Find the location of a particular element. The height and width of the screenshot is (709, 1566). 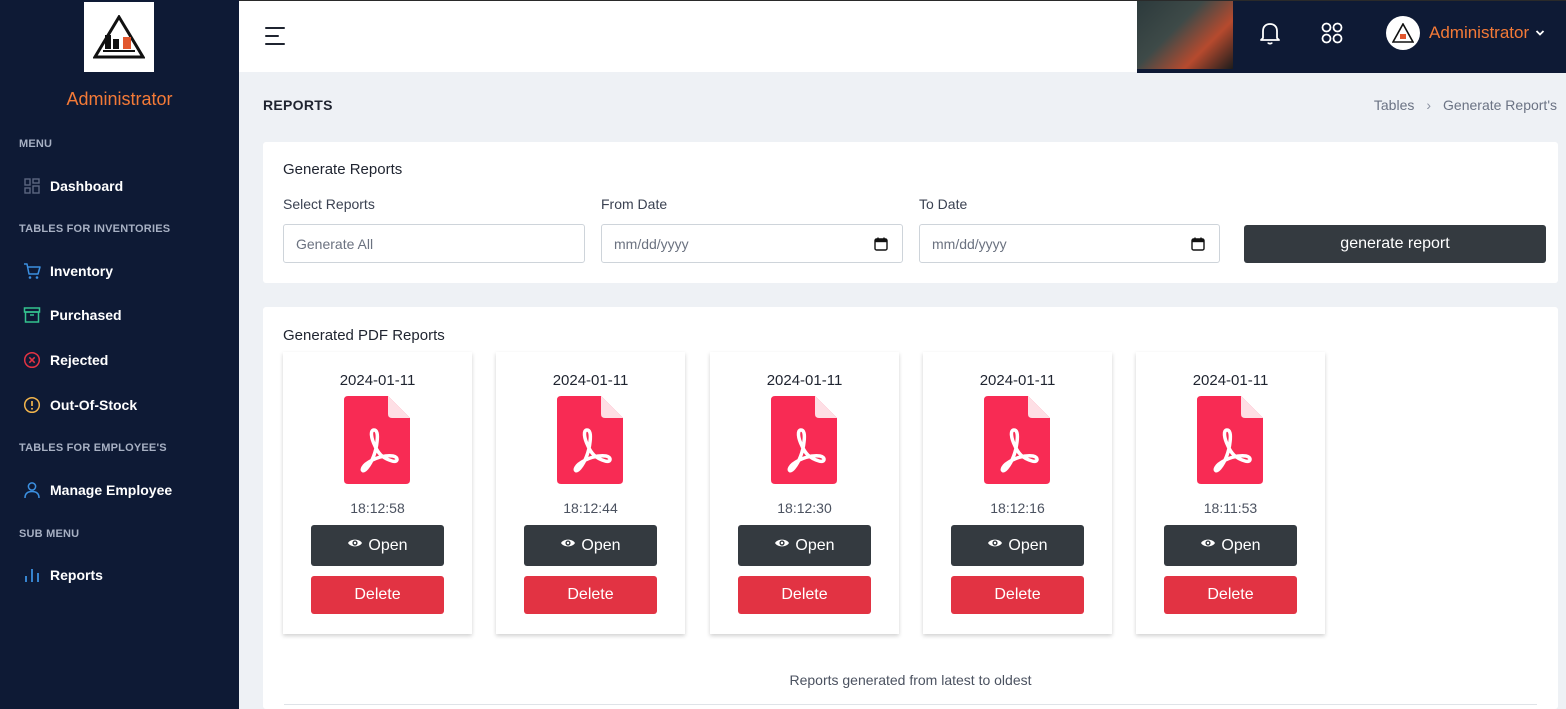

sidebar-item-label: Manage Employee is located at coordinates (111, 490).